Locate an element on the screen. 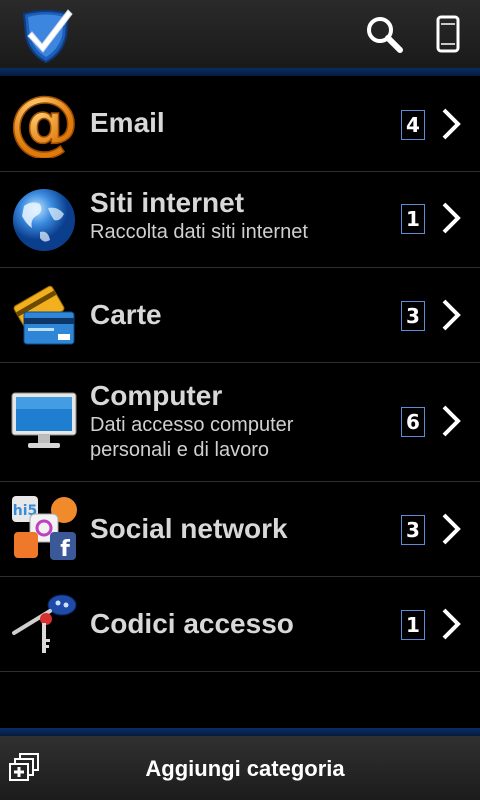 The height and width of the screenshot is (800, 480). monitor-icon is located at coordinates (44, 420).